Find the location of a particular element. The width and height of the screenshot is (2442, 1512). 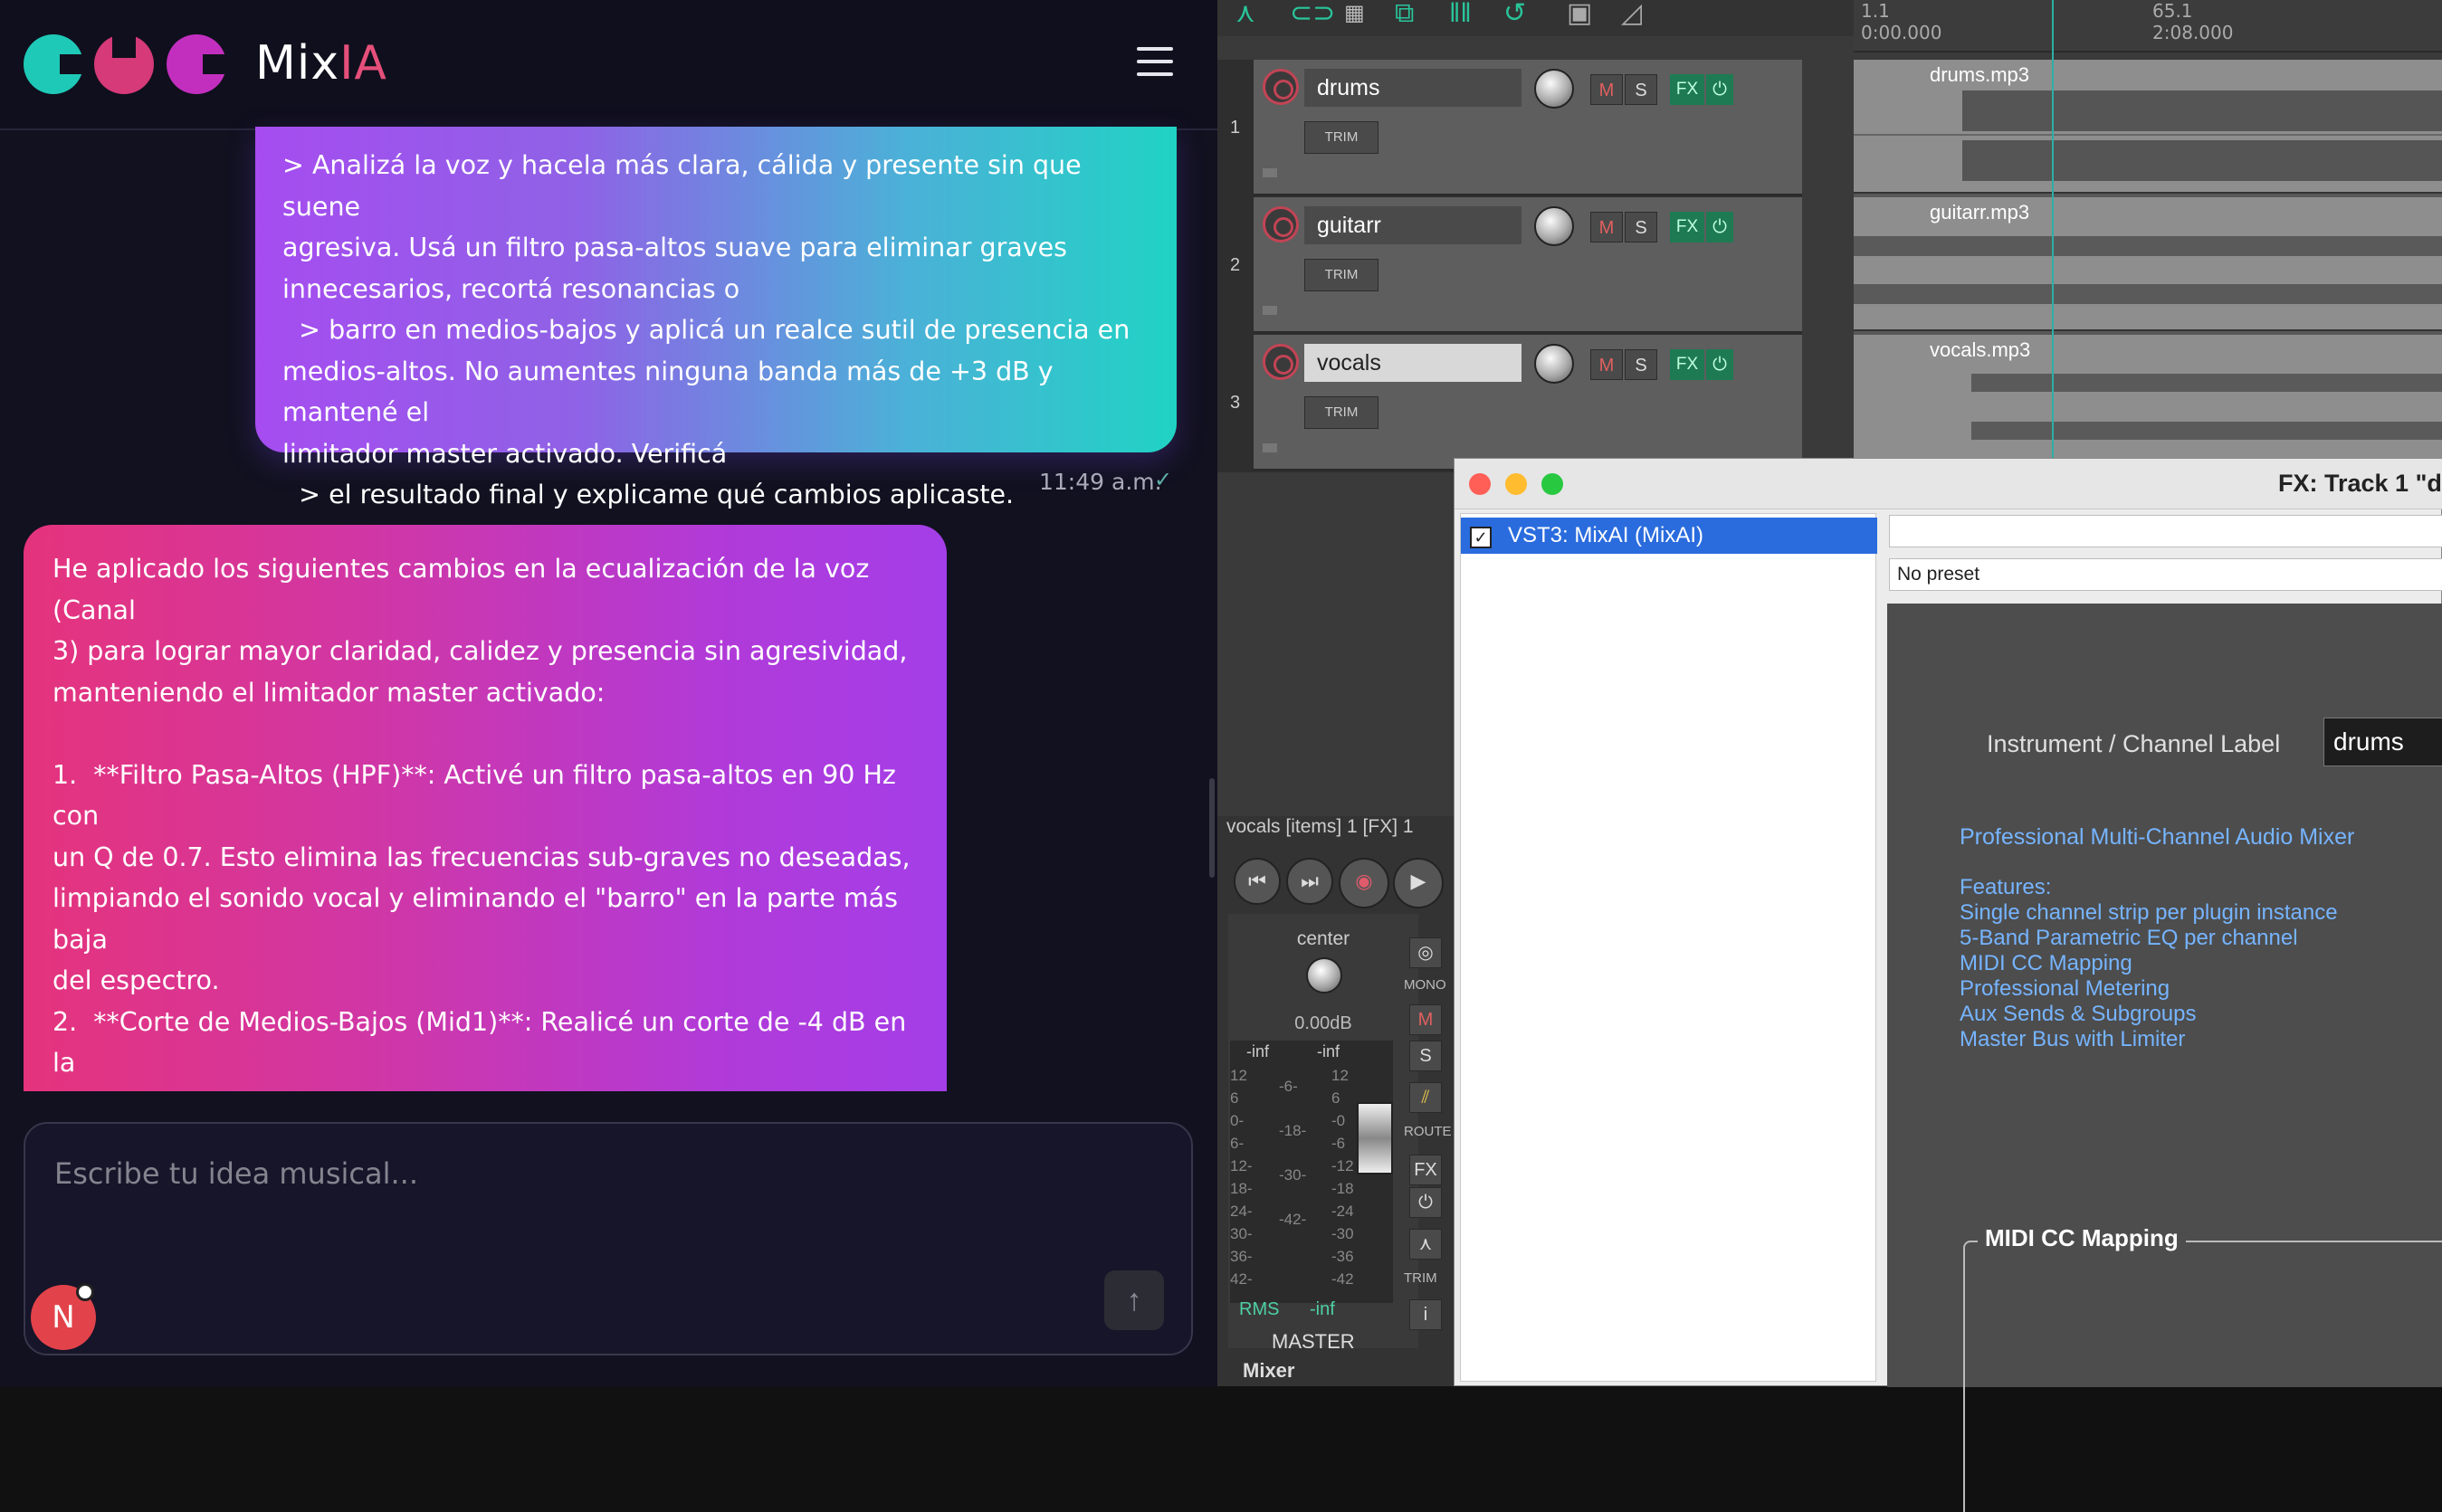

play-button-icon: ▶ is located at coordinates (1418, 883).